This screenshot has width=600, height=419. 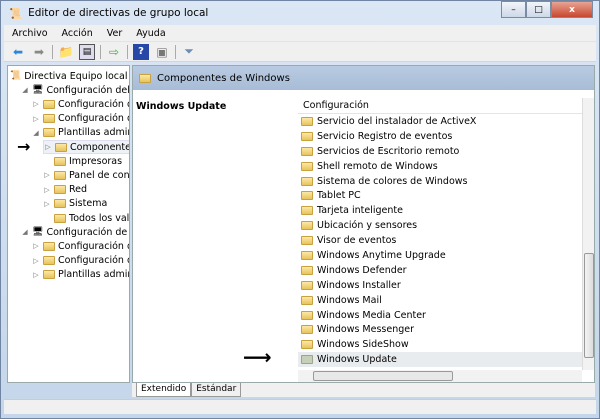 I want to click on menu-ayuda: Ayuda, so click(x=150, y=33).